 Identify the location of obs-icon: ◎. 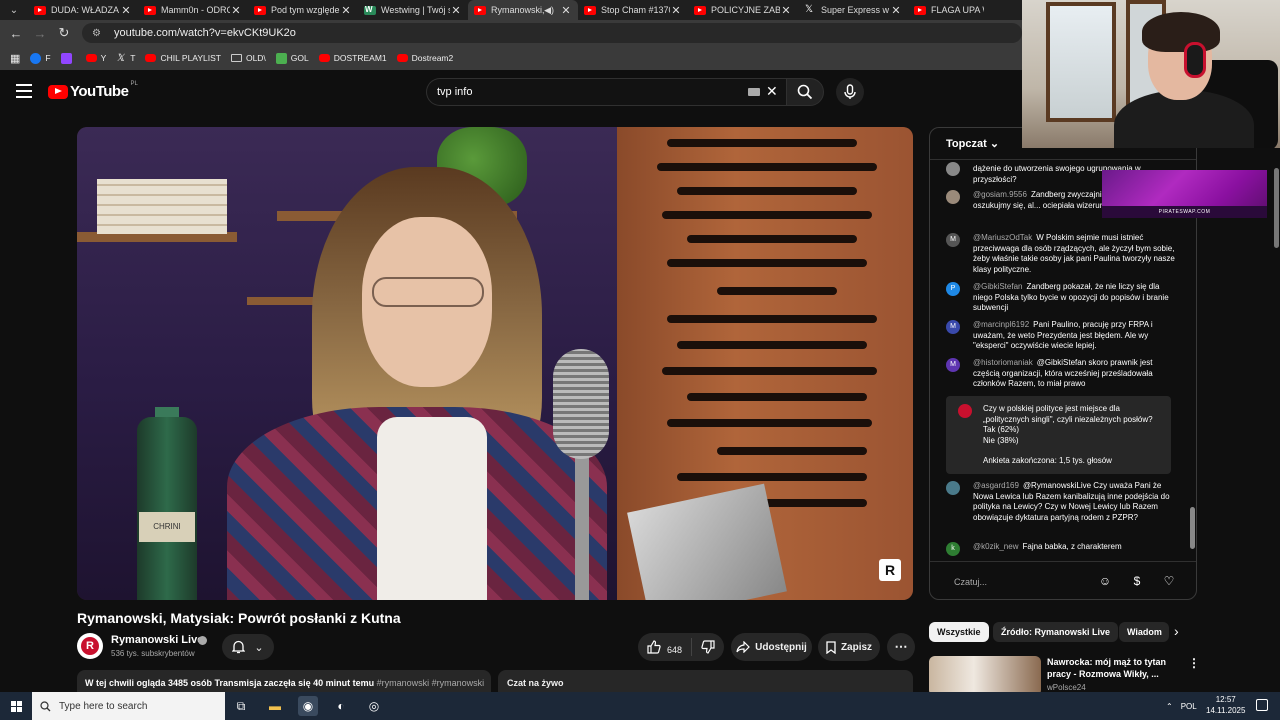
(374, 706).